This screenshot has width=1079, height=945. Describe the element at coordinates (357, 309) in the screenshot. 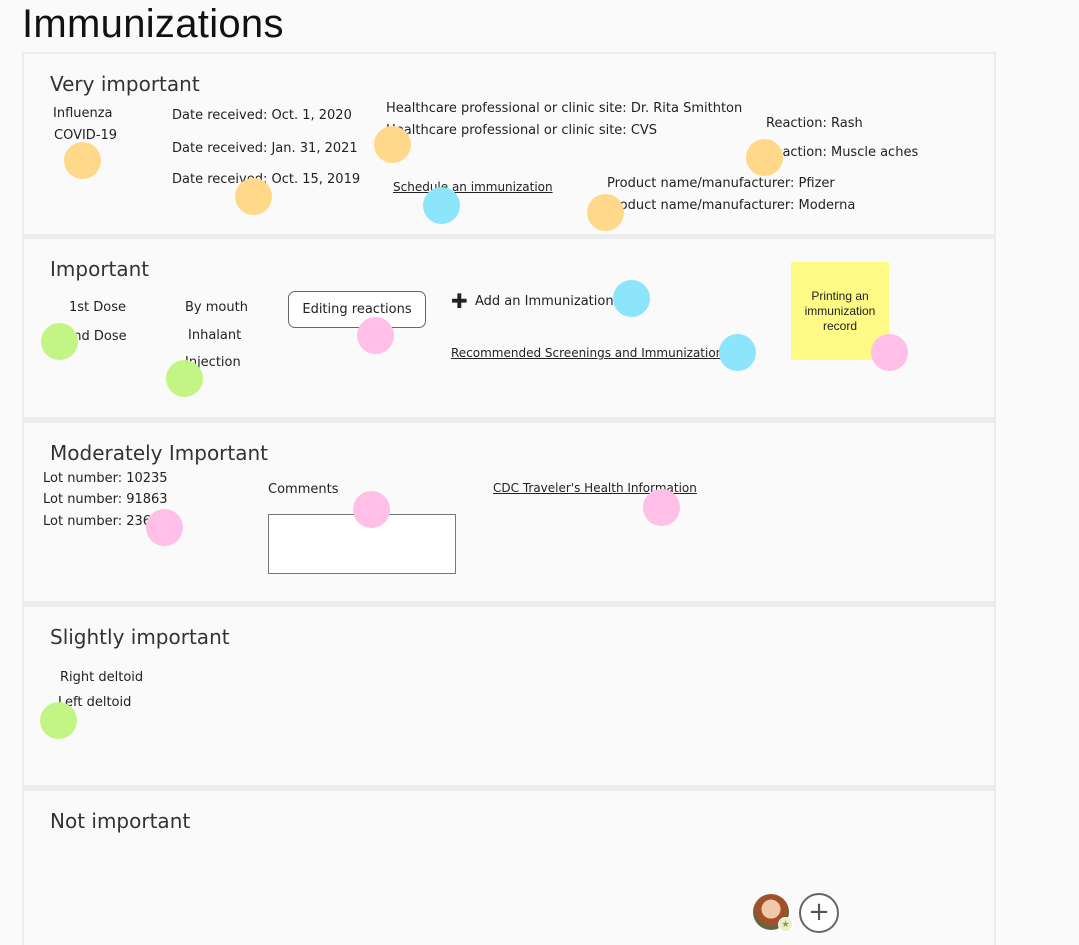

I see `editing-reactions-button: Editing reactions` at that location.